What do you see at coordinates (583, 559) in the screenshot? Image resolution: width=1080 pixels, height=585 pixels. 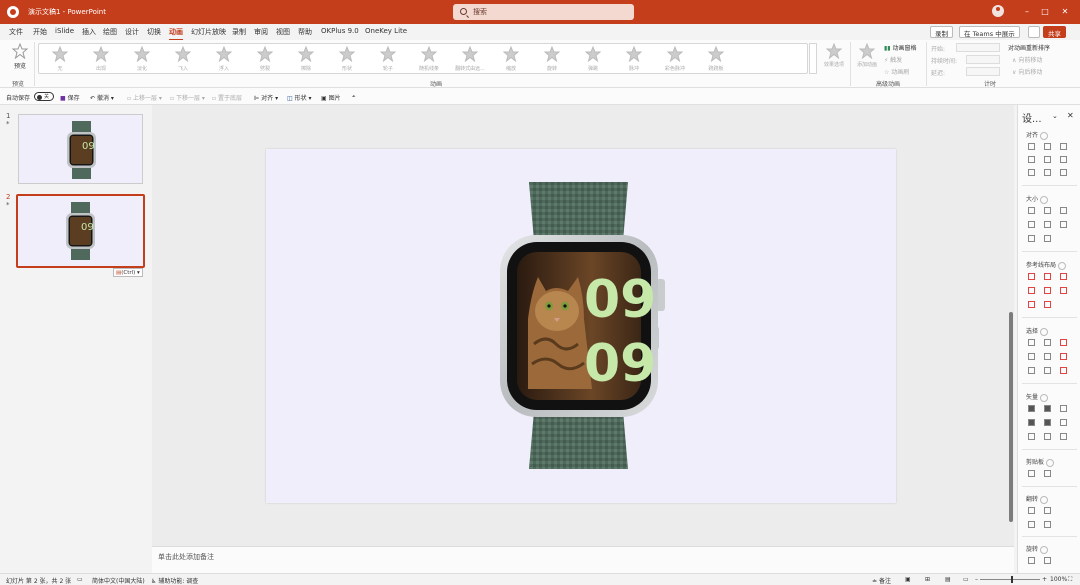 I see `notes-pane: 单击此处添加备注` at bounding box center [583, 559].